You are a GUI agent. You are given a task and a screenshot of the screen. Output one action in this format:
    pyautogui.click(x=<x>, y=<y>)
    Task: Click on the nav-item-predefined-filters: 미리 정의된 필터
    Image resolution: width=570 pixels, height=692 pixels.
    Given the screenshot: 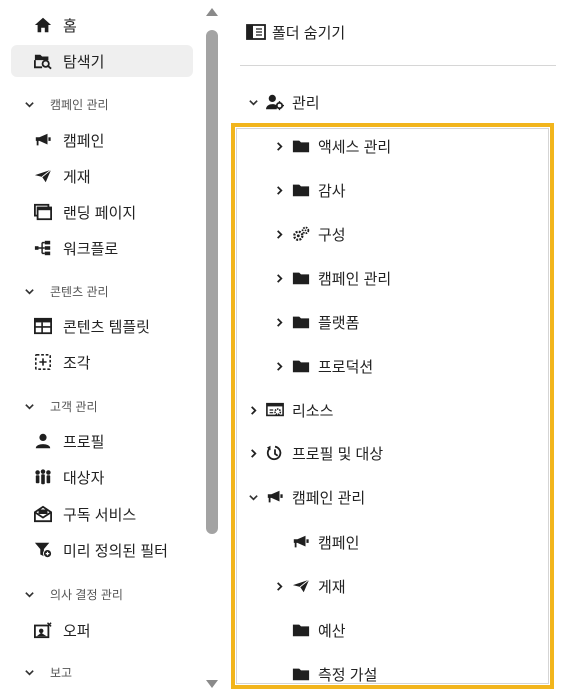 What is the action you would take?
    pyautogui.click(x=102, y=550)
    